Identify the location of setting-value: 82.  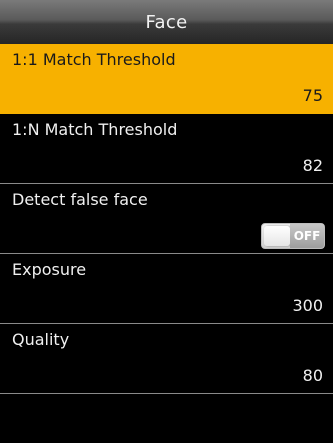
(312, 165).